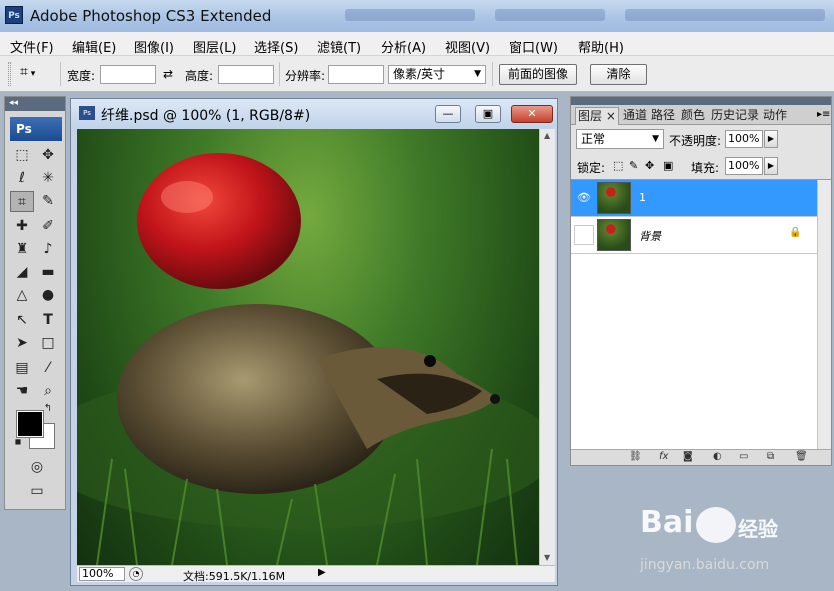 This screenshot has width=834, height=591. I want to click on magic-wand-icon: ✳, so click(48, 178).